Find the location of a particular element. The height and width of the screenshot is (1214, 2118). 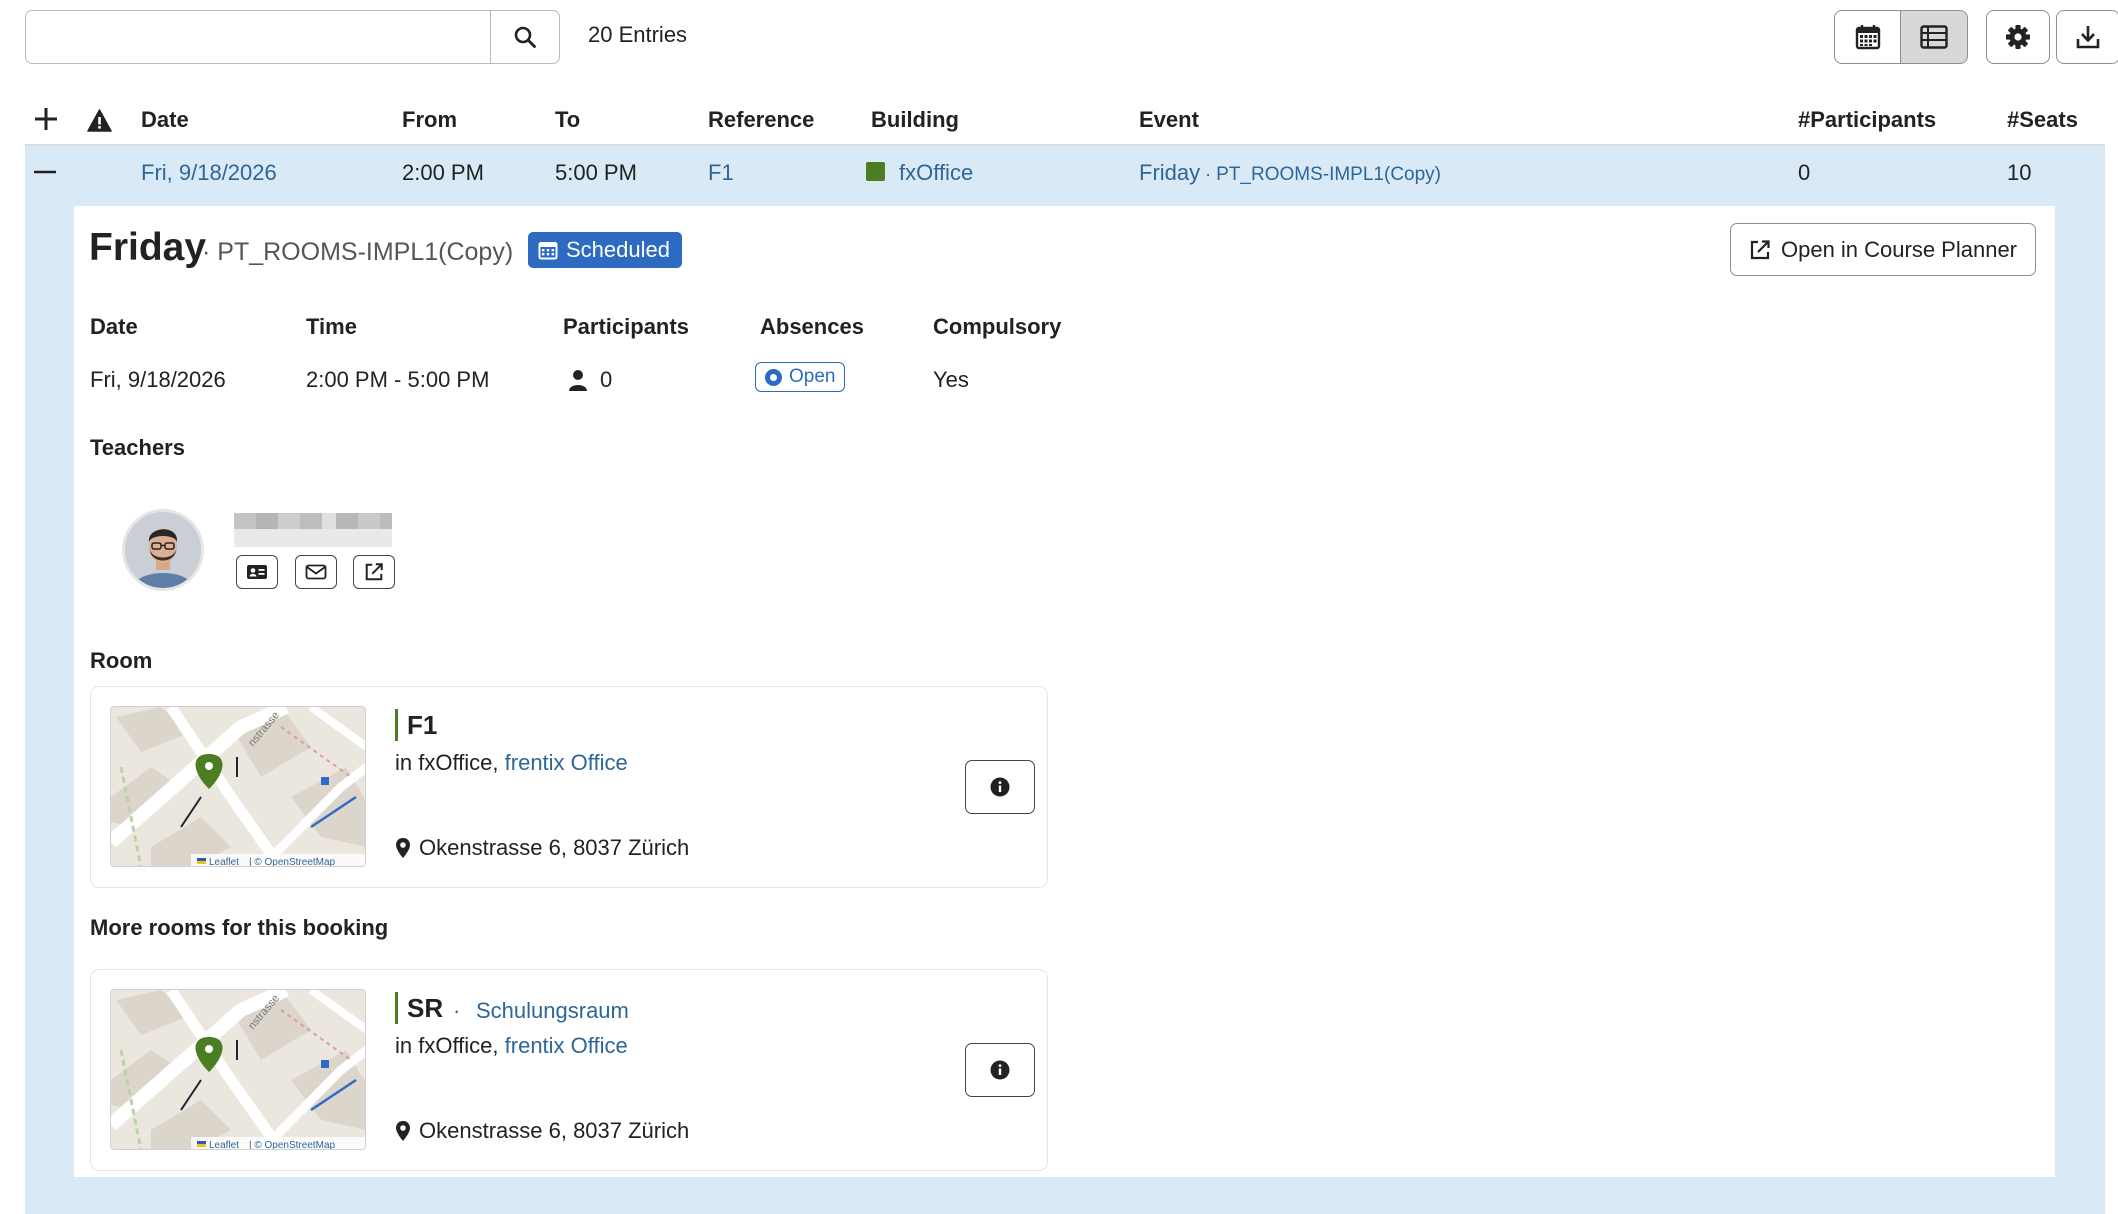

calendar-view-button is located at coordinates (1867, 37).